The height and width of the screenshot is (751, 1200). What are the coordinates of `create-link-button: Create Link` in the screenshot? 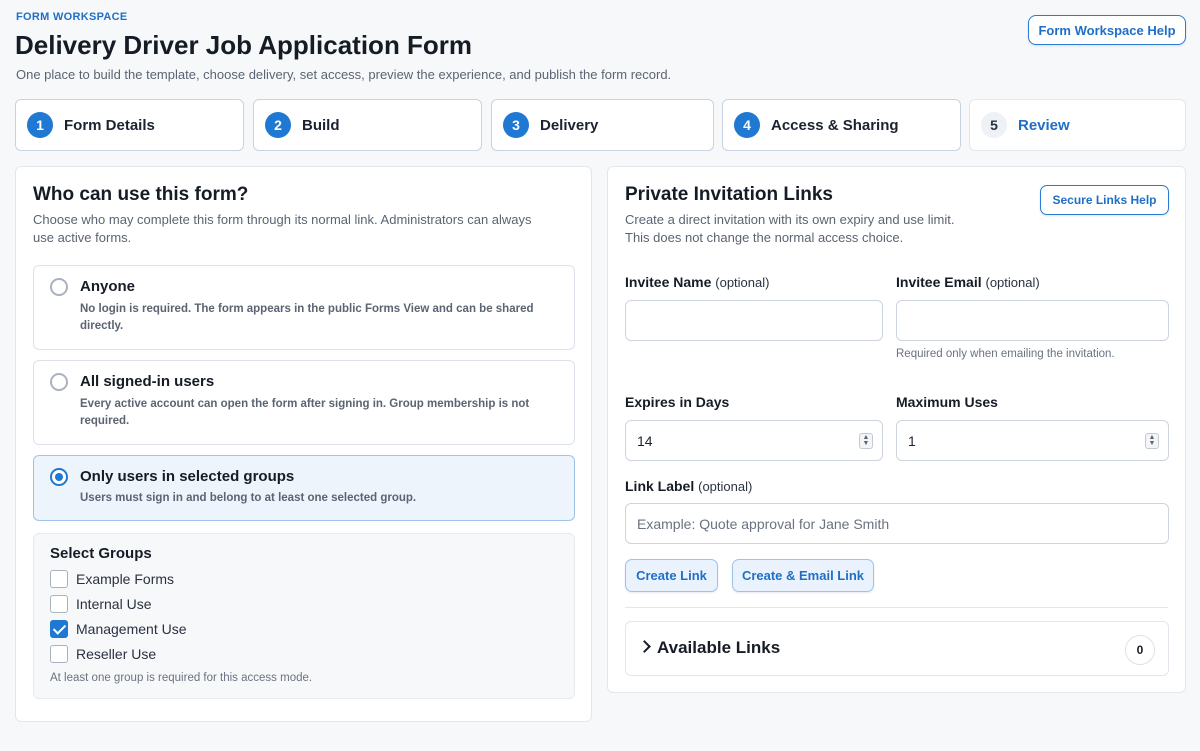 It's located at (671, 575).